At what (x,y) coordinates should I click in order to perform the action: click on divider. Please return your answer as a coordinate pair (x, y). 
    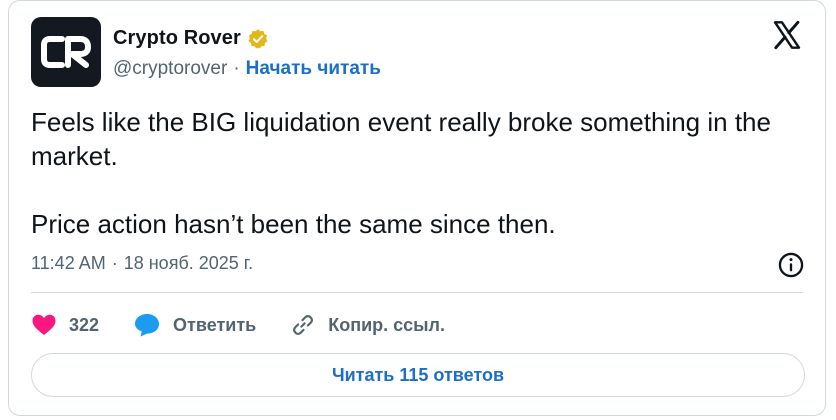
    Looking at the image, I should click on (417, 292).